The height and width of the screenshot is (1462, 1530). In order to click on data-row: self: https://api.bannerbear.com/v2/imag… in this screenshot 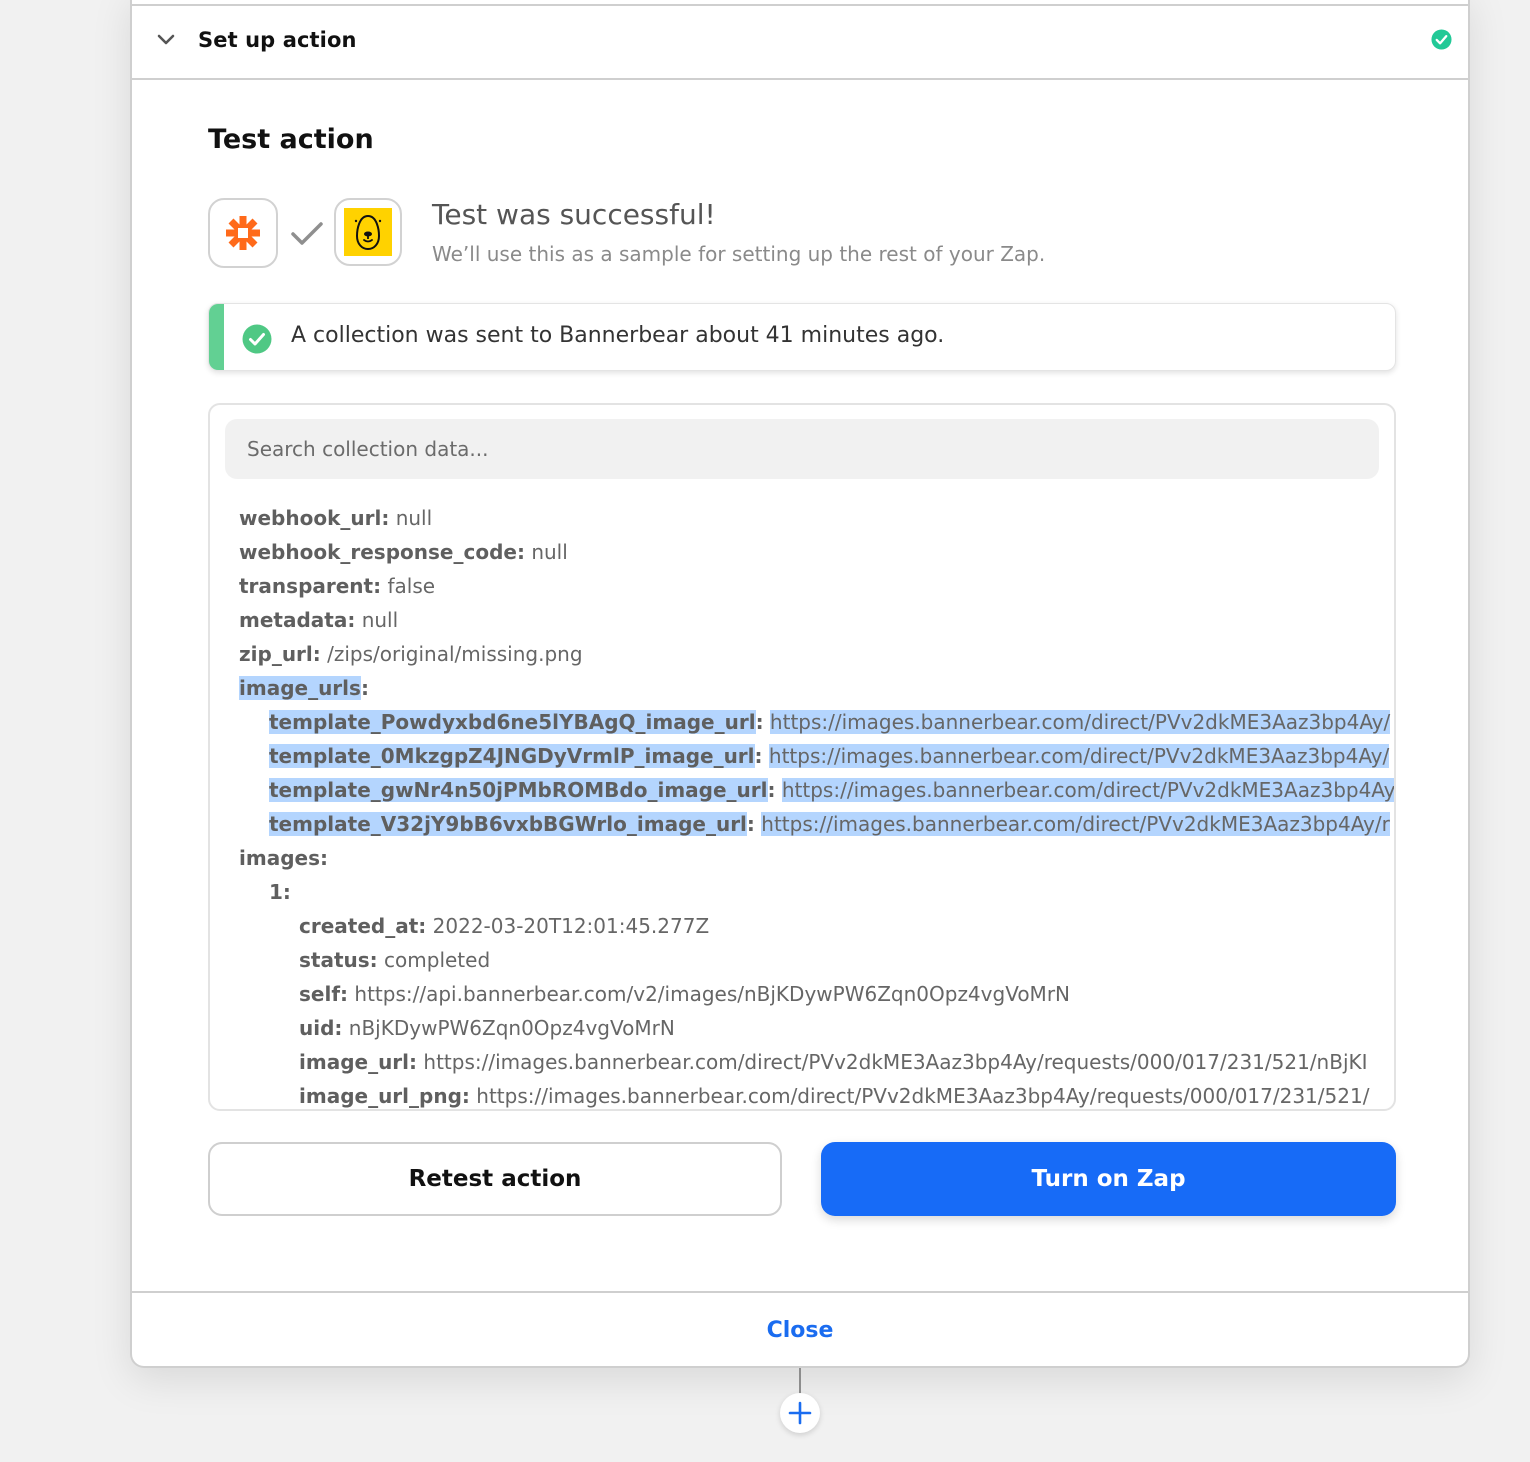, I will do `click(684, 994)`.